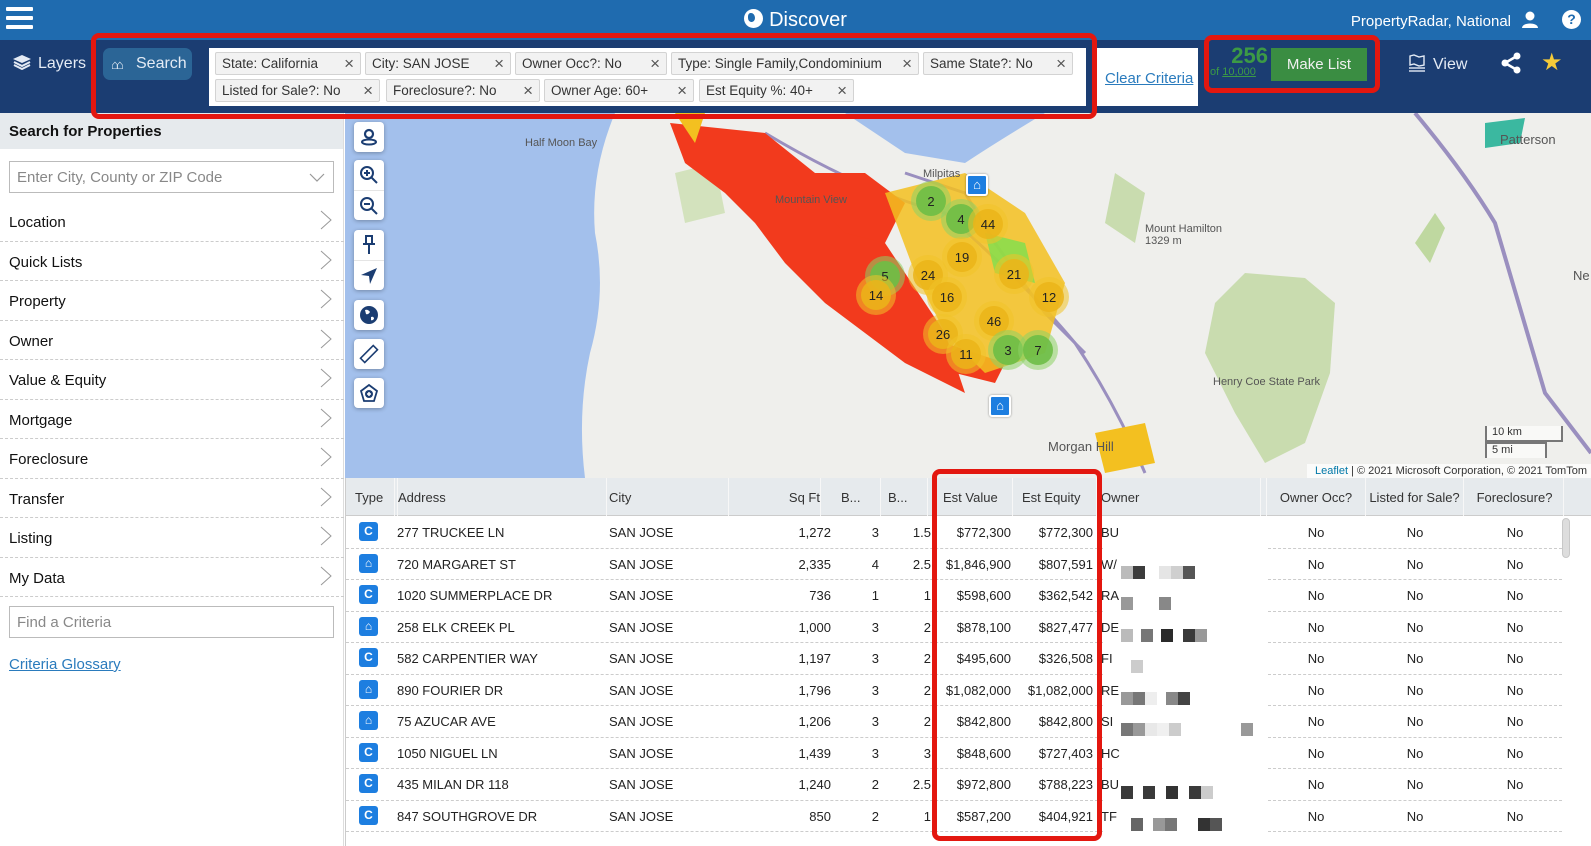  I want to click on condo-icon: C, so click(368, 815).